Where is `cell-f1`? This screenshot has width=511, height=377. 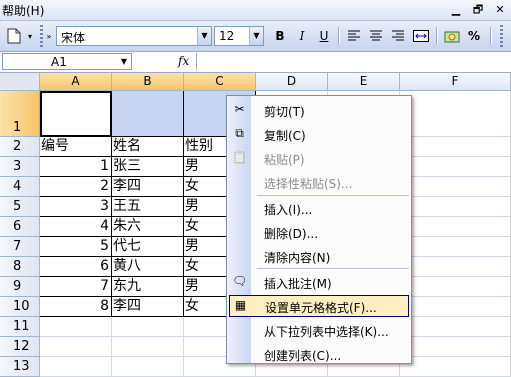 cell-f1 is located at coordinates (455, 114).